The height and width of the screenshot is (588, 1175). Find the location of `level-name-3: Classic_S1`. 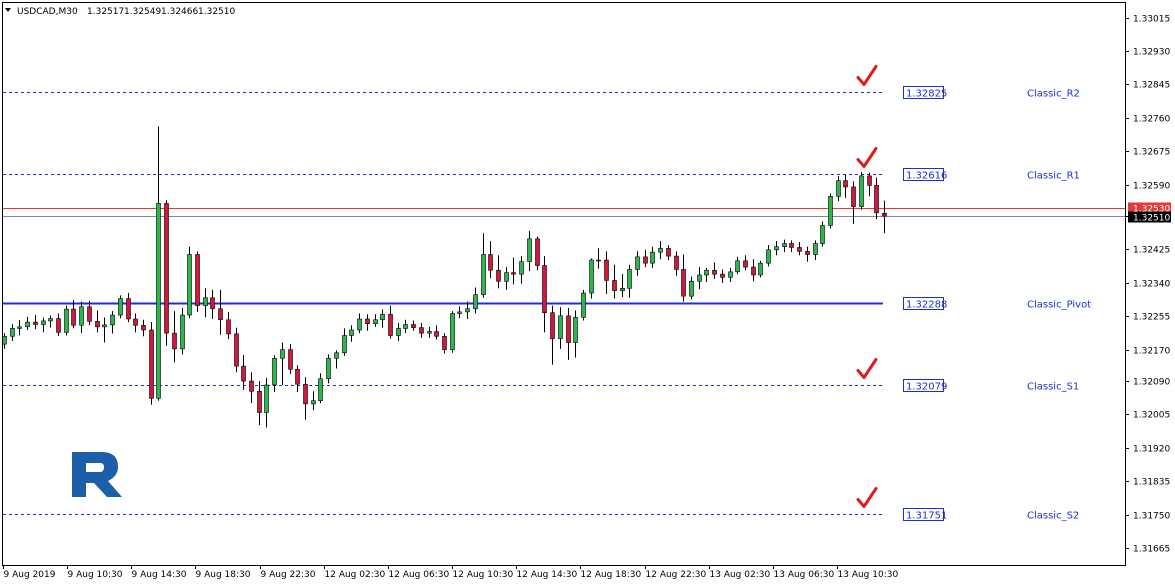

level-name-3: Classic_S1 is located at coordinates (1053, 387).